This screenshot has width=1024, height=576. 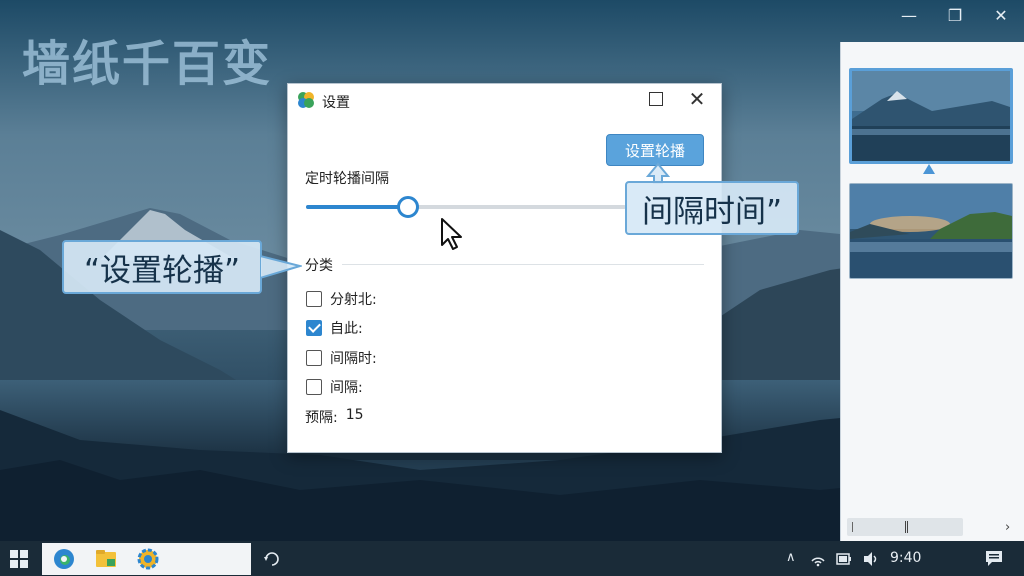 What do you see at coordinates (346, 388) in the screenshot?
I see `option-label: 间隔:` at bounding box center [346, 388].